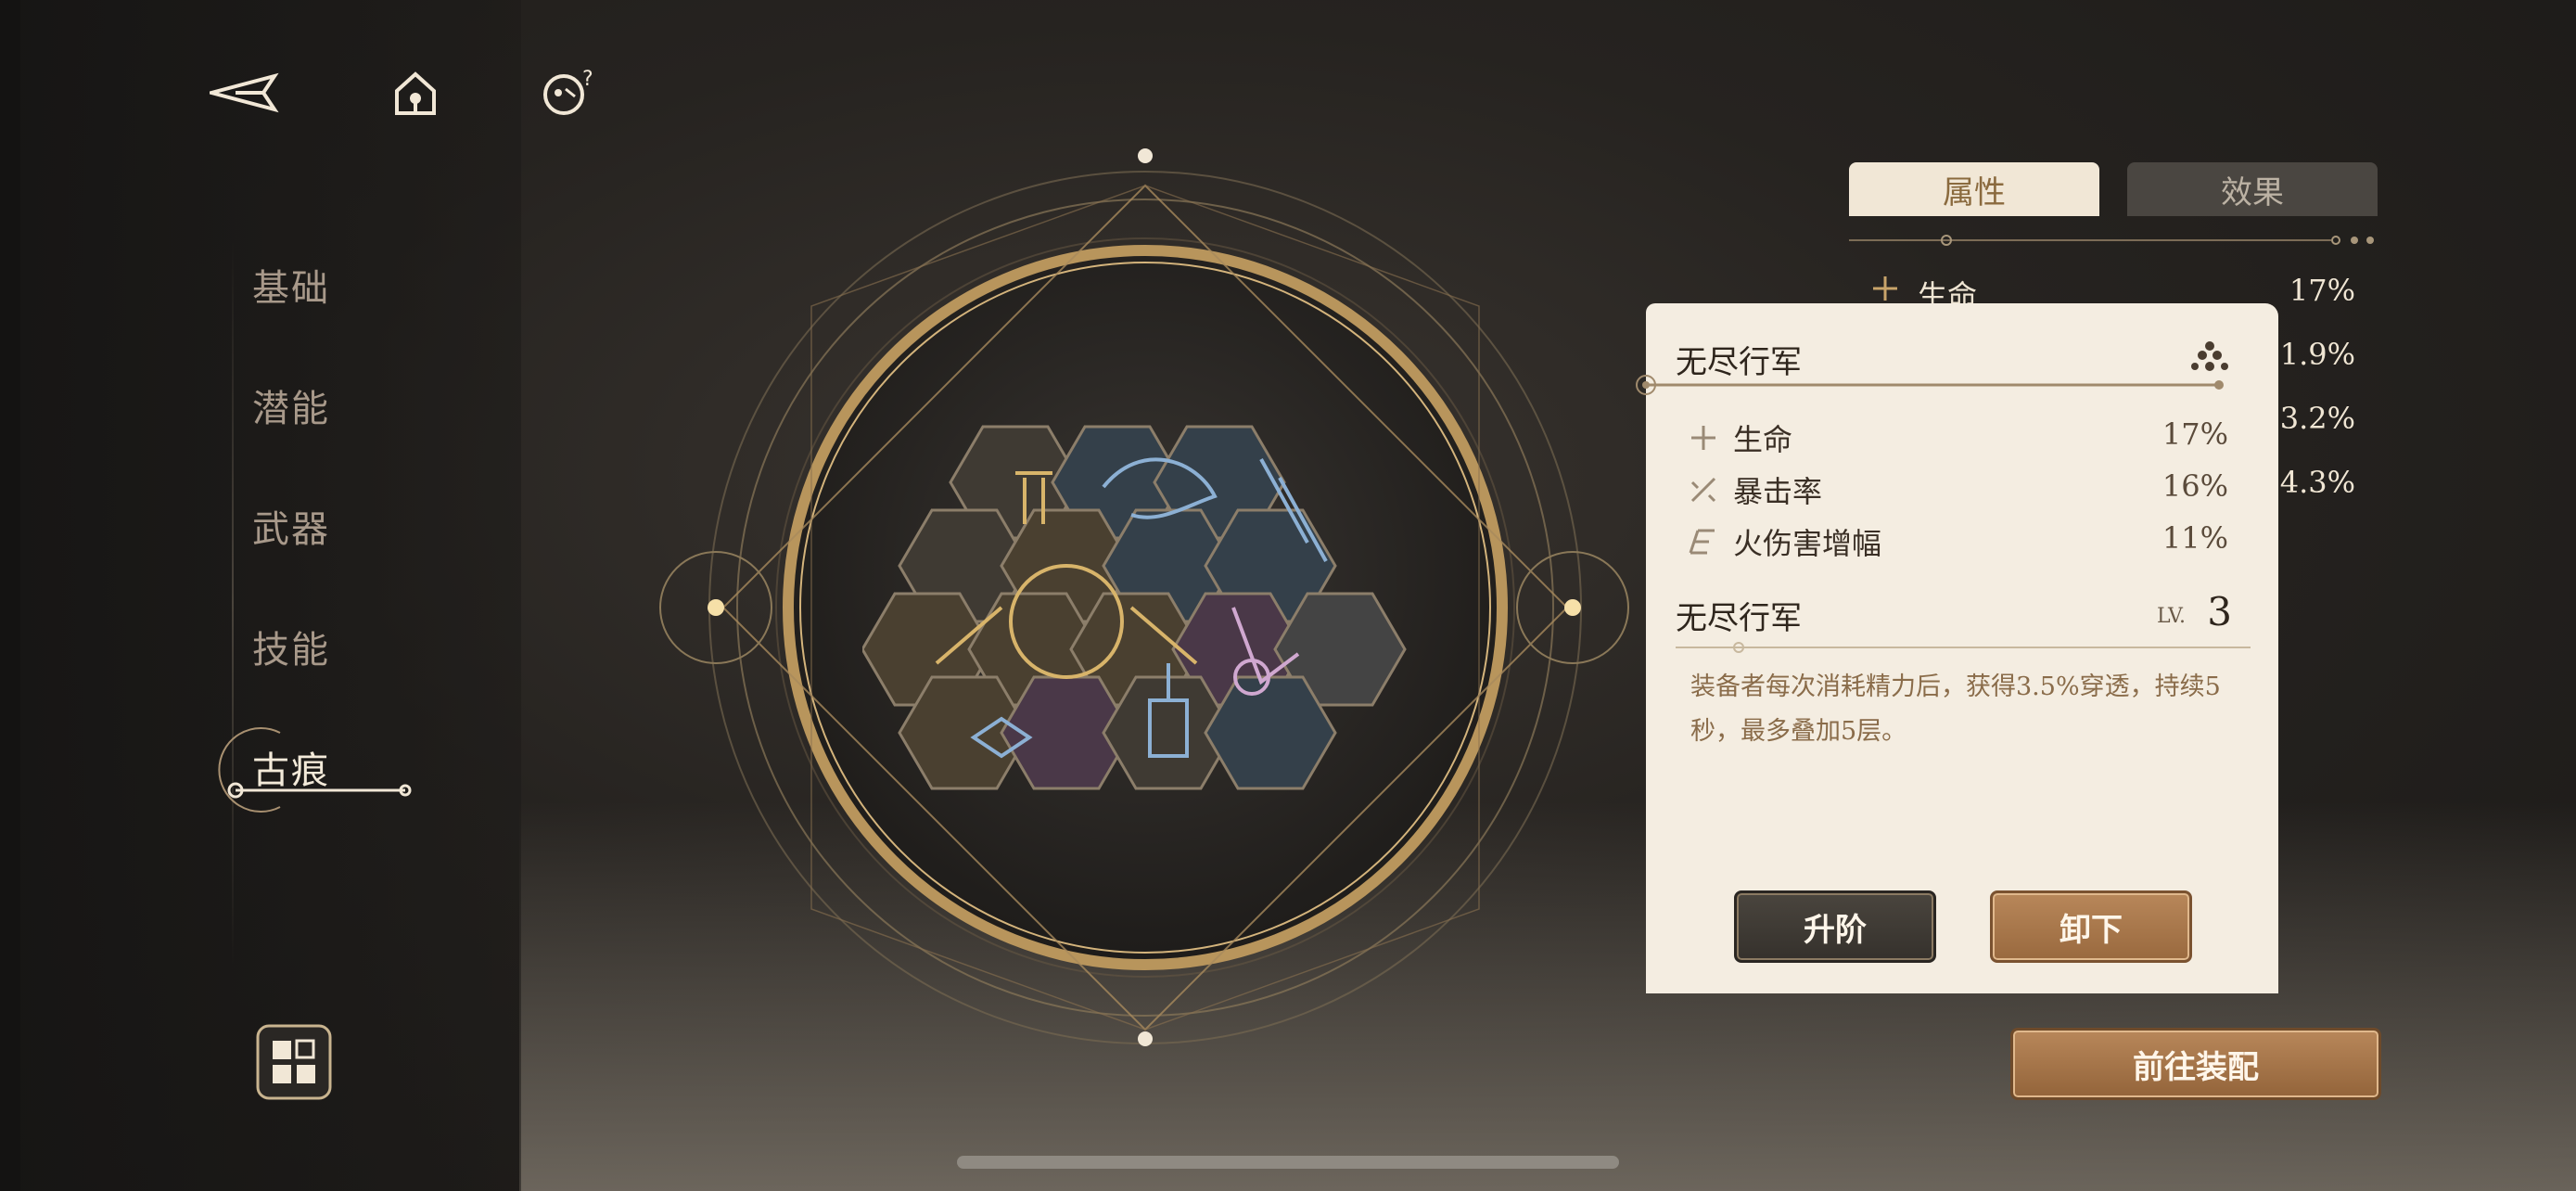 Image resolution: width=2576 pixels, height=1191 pixels. What do you see at coordinates (2111, 240) in the screenshot?
I see `tab-divider` at bounding box center [2111, 240].